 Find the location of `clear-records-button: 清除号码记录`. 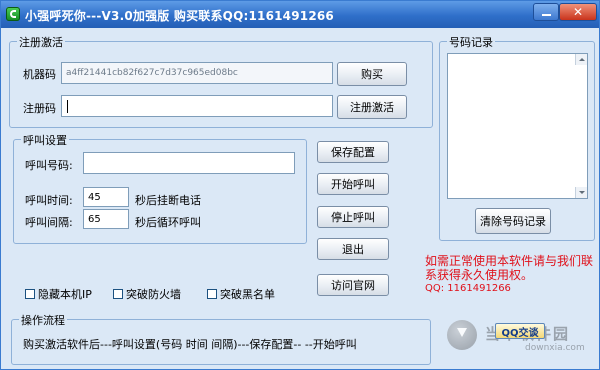

clear-records-button: 清除号码记录 is located at coordinates (513, 221).